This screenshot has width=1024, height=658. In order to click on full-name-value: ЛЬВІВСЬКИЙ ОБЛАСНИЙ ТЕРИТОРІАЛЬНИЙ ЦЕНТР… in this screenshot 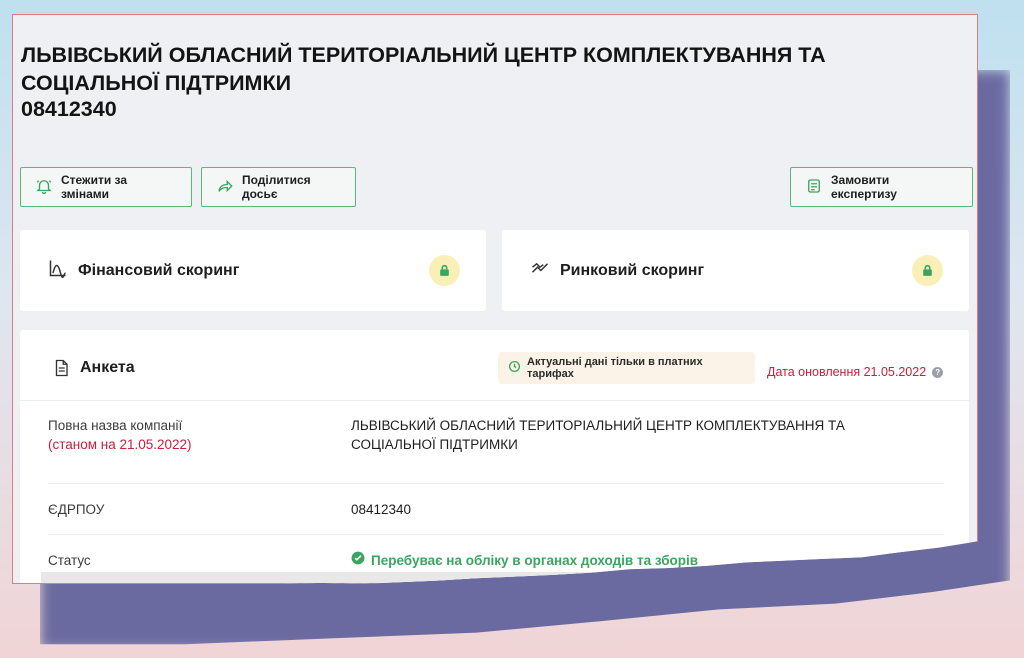, I will do `click(598, 435)`.